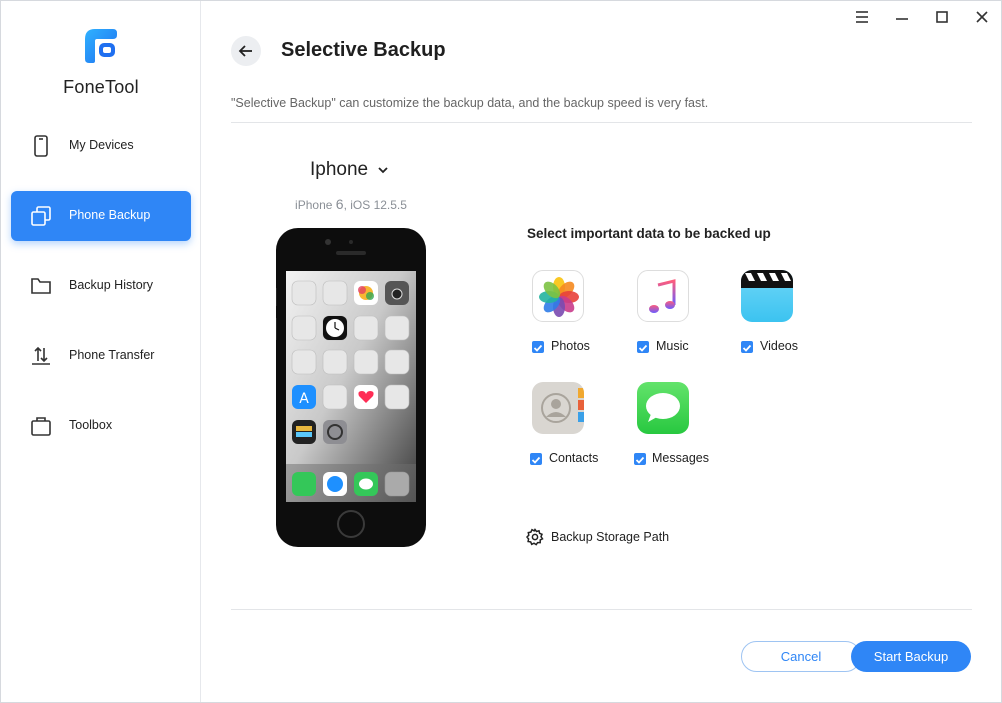  What do you see at coordinates (41, 286) in the screenshot?
I see `folder-icon` at bounding box center [41, 286].